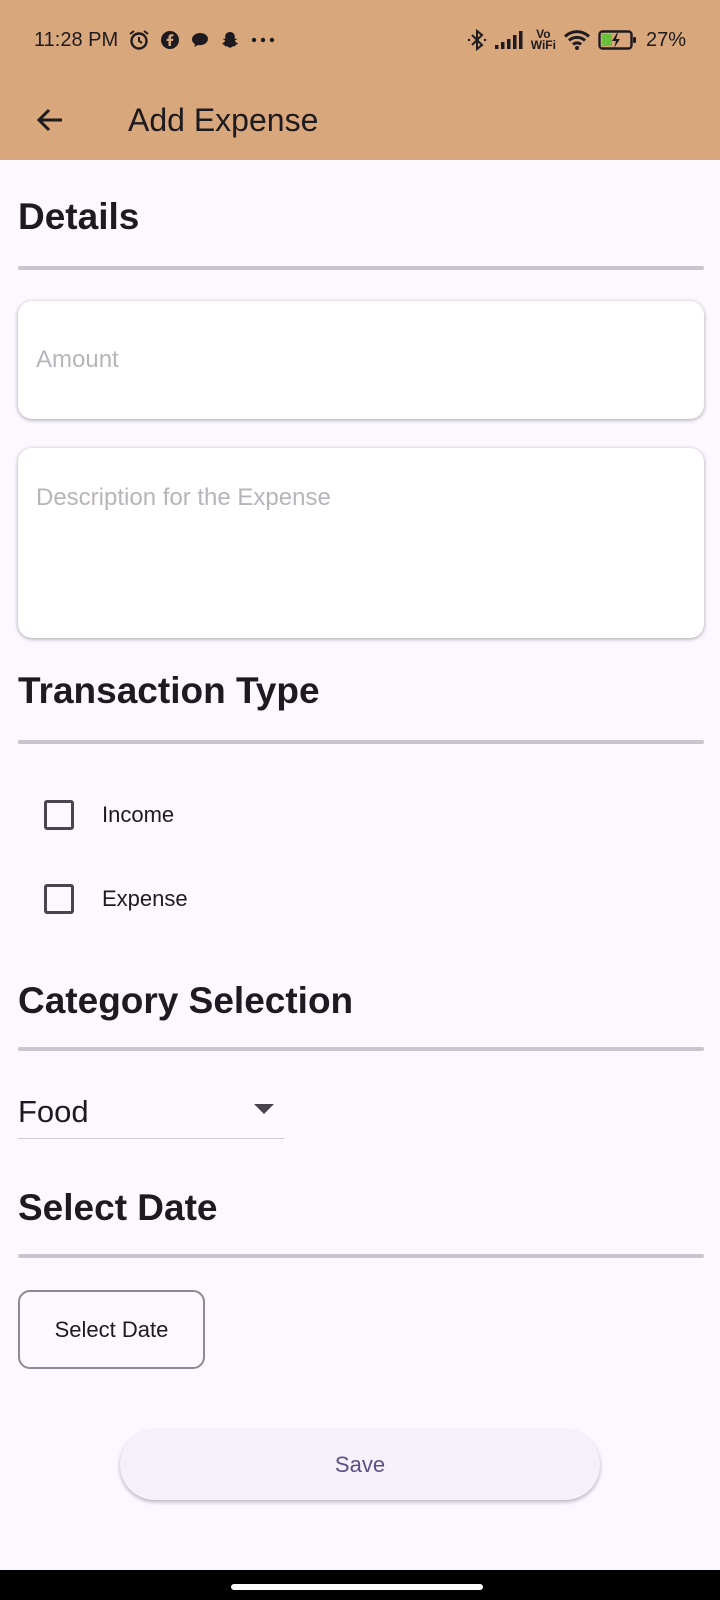  What do you see at coordinates (186, 1000) in the screenshot?
I see `category-heading: Category Selection` at bounding box center [186, 1000].